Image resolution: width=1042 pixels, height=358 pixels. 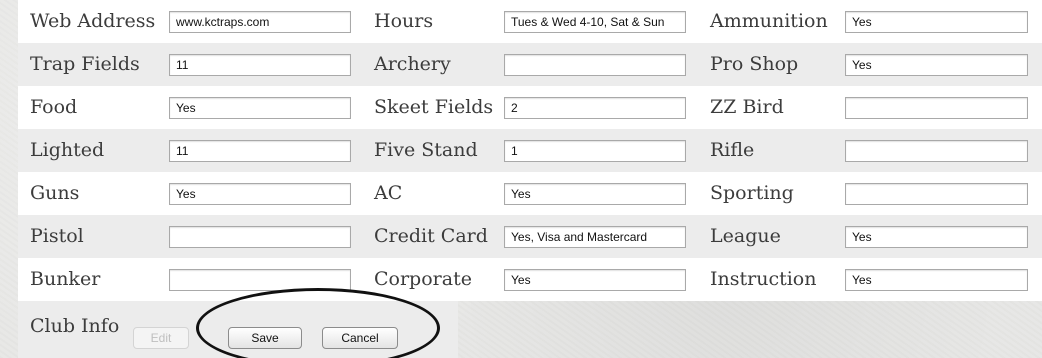 What do you see at coordinates (936, 65) in the screenshot?
I see `pro-shop-field: Yes` at bounding box center [936, 65].